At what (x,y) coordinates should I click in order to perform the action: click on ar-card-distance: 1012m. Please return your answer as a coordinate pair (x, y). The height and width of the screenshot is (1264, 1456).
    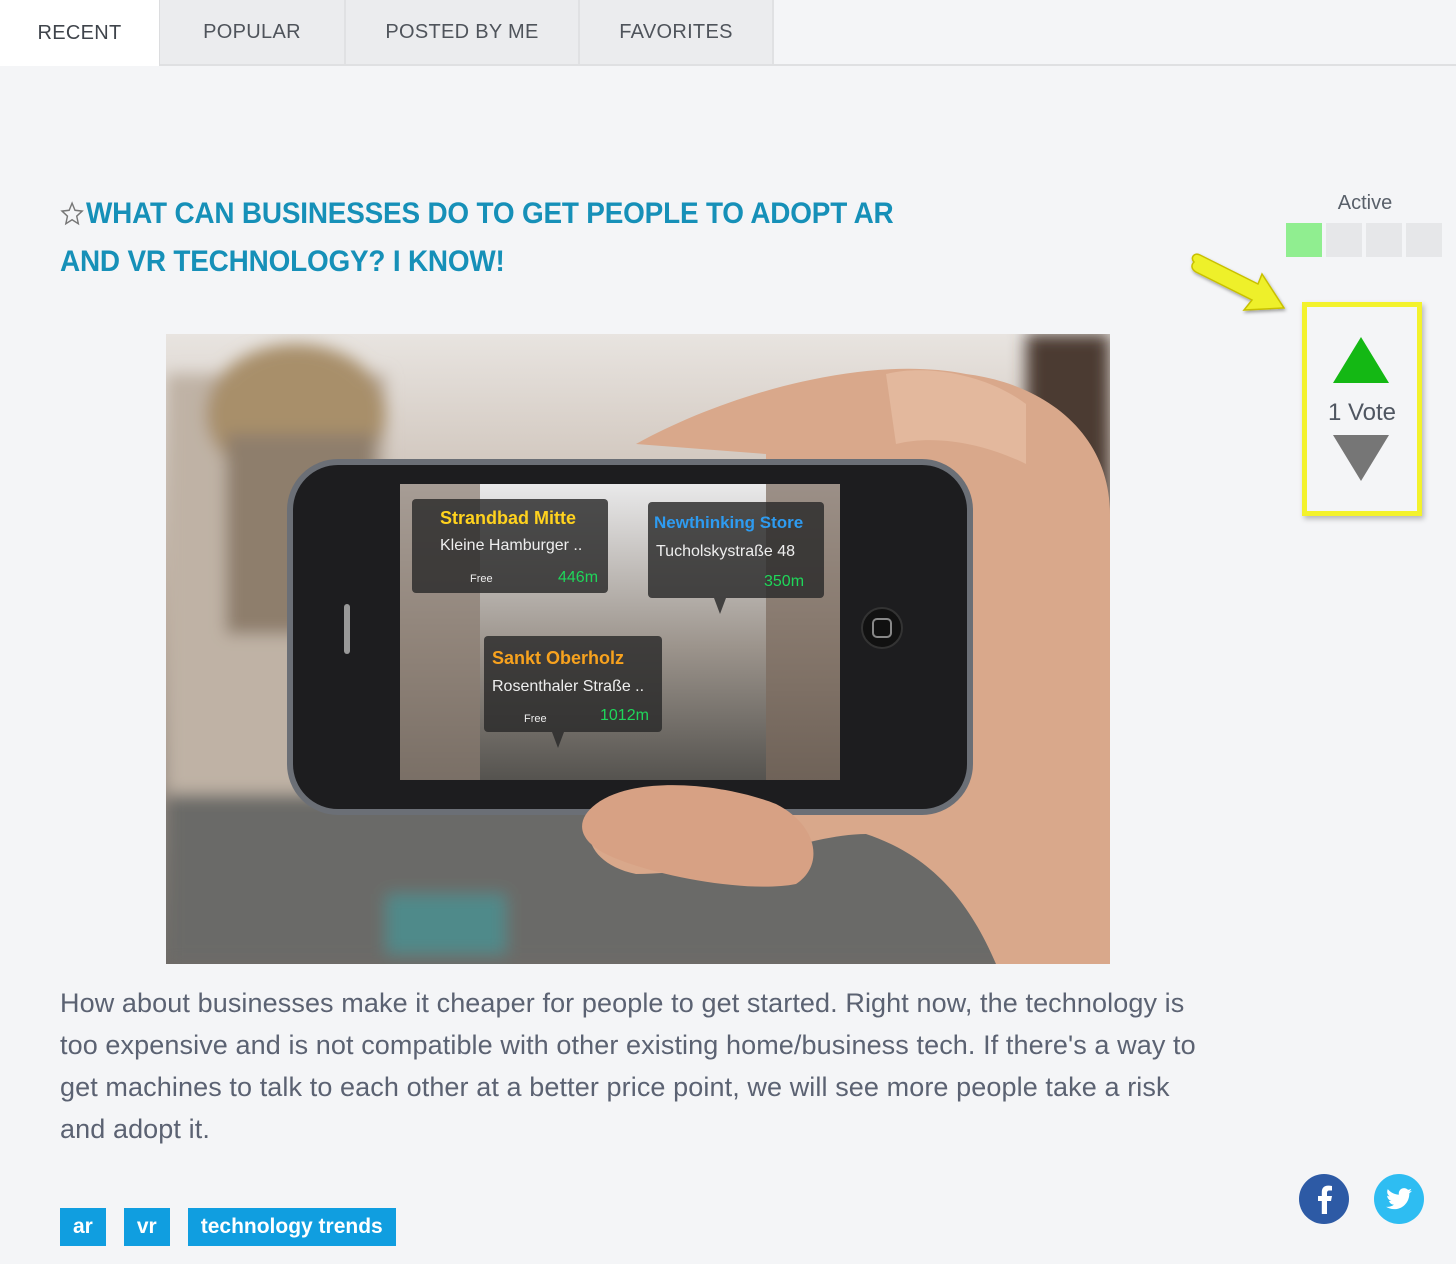
    Looking at the image, I should click on (624, 715).